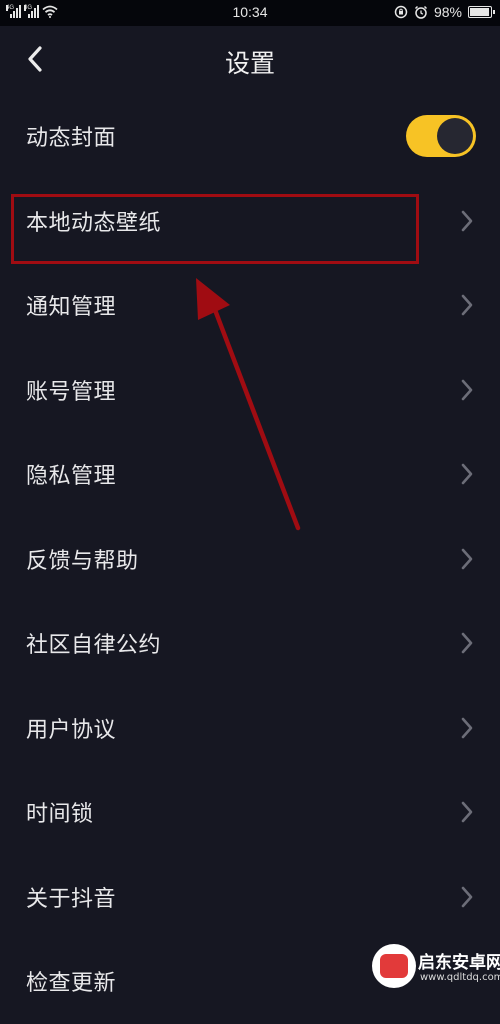 The width and height of the screenshot is (500, 1024). Describe the element at coordinates (420, 12) in the screenshot. I see `alarm-icon` at that location.